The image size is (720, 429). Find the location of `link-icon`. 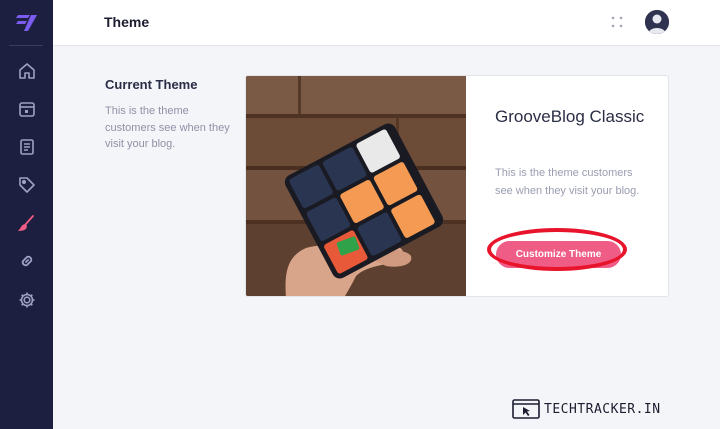

link-icon is located at coordinates (26, 260).